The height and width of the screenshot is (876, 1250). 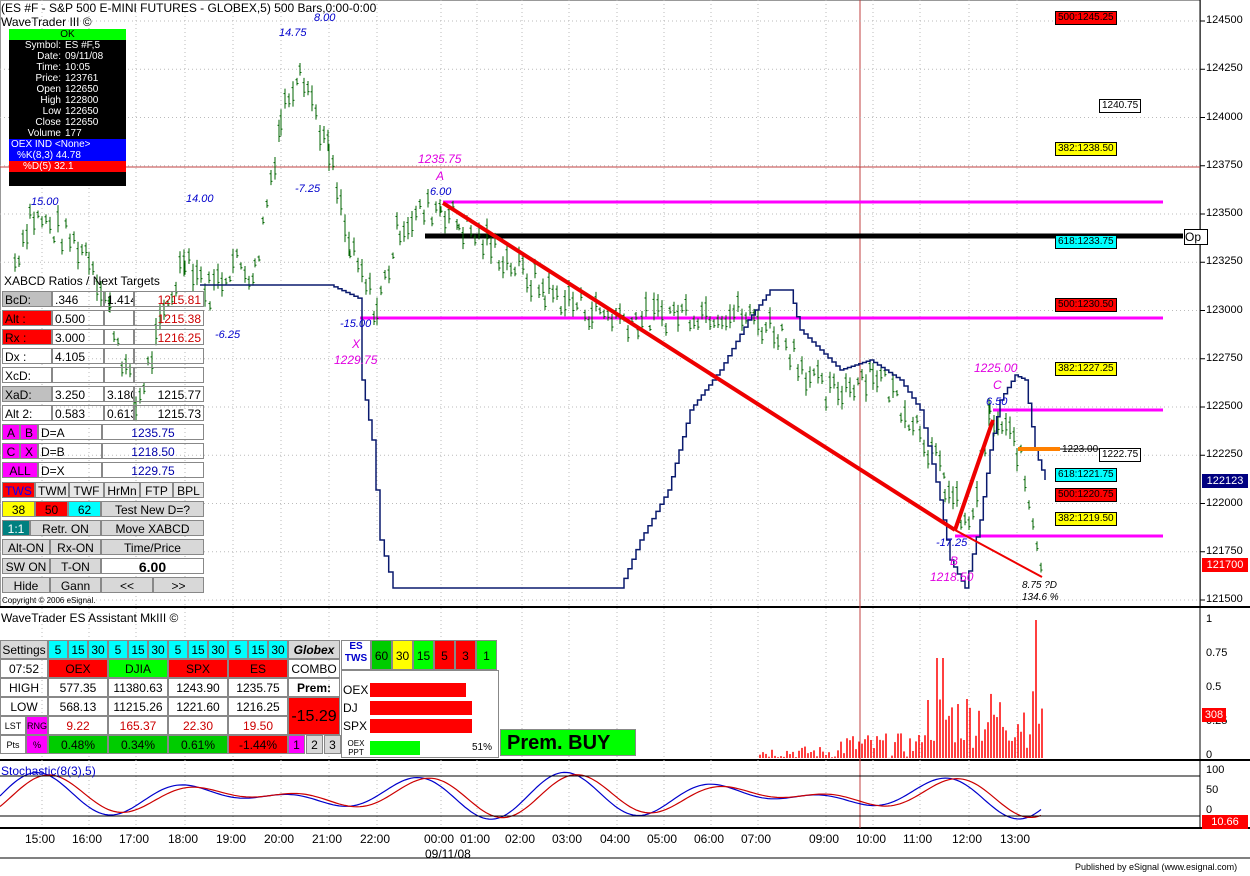 I want to click on fib-level-box: 618:1233.75, so click(x=1086, y=242).